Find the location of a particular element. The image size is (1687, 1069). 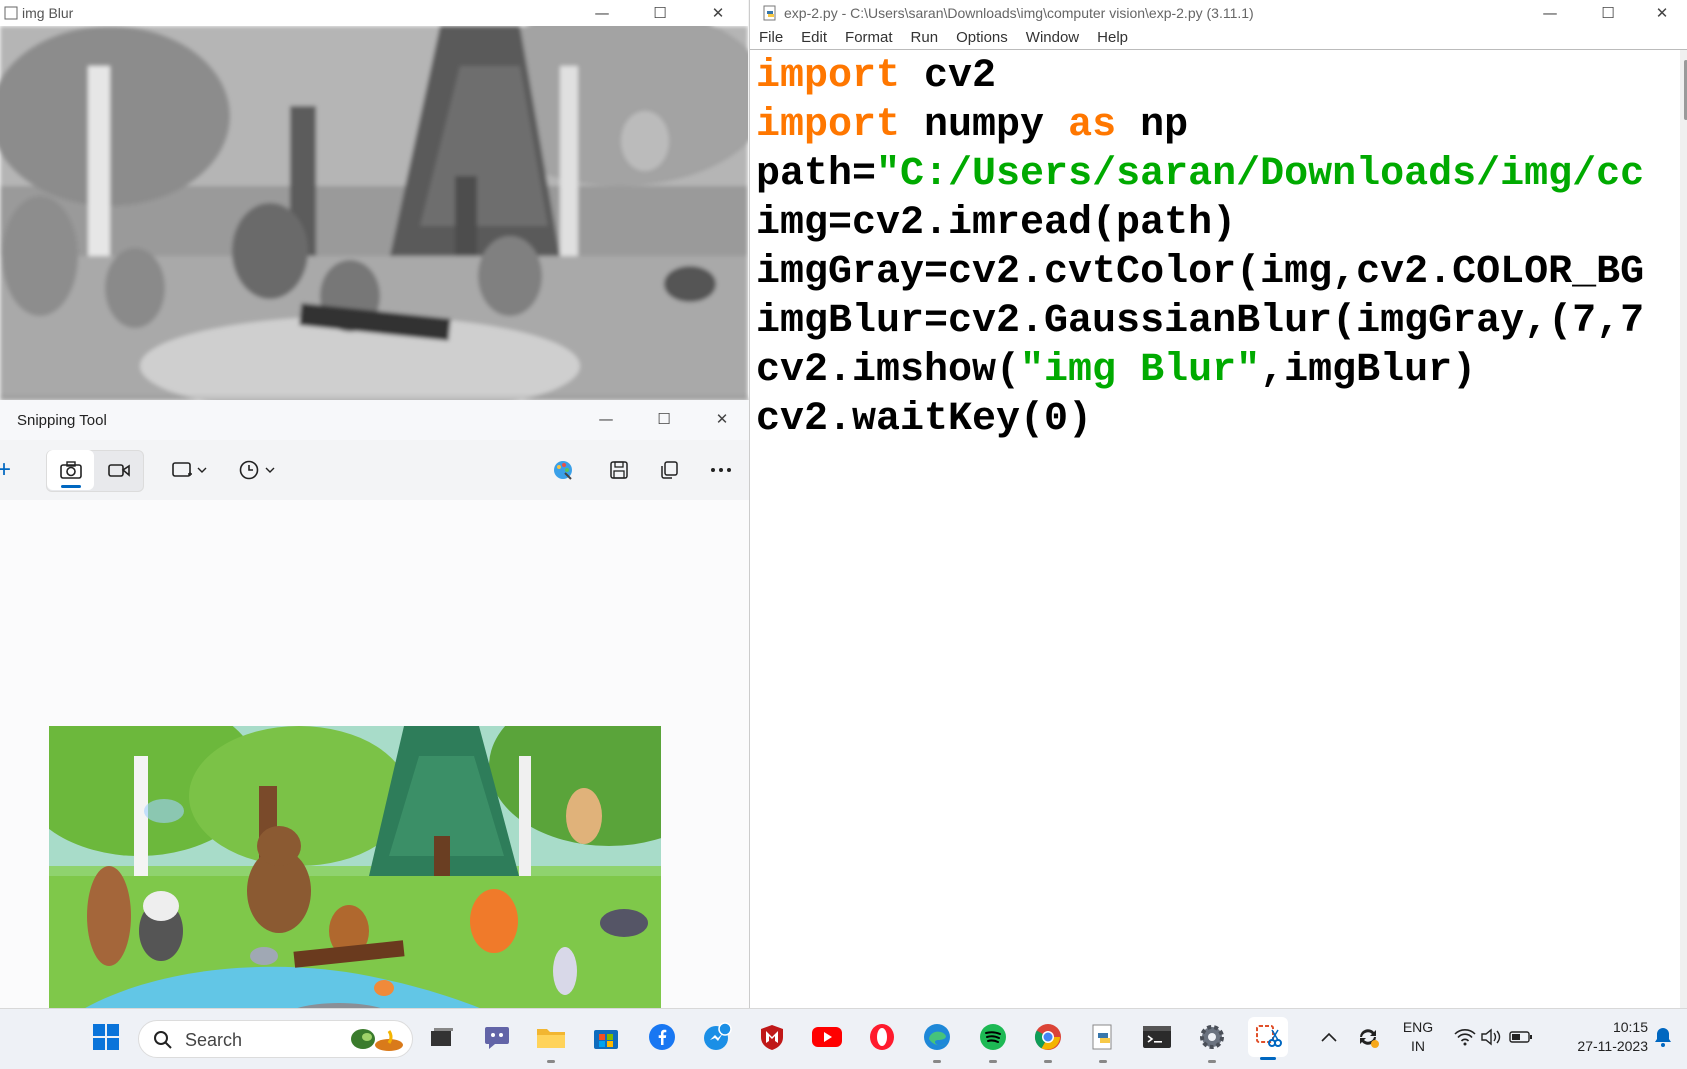

code-line: imgBlur=cv2.GaussianBlur(imgGray,(7,7 is located at coordinates (1200, 321).